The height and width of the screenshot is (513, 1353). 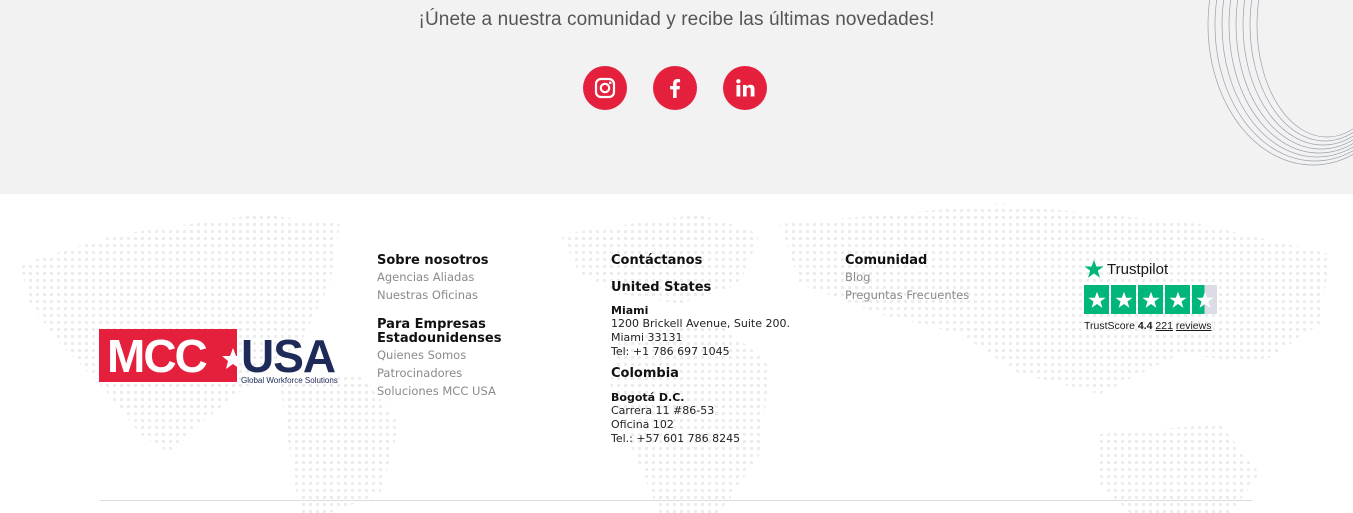 I want to click on social-links, so click(x=675, y=88).